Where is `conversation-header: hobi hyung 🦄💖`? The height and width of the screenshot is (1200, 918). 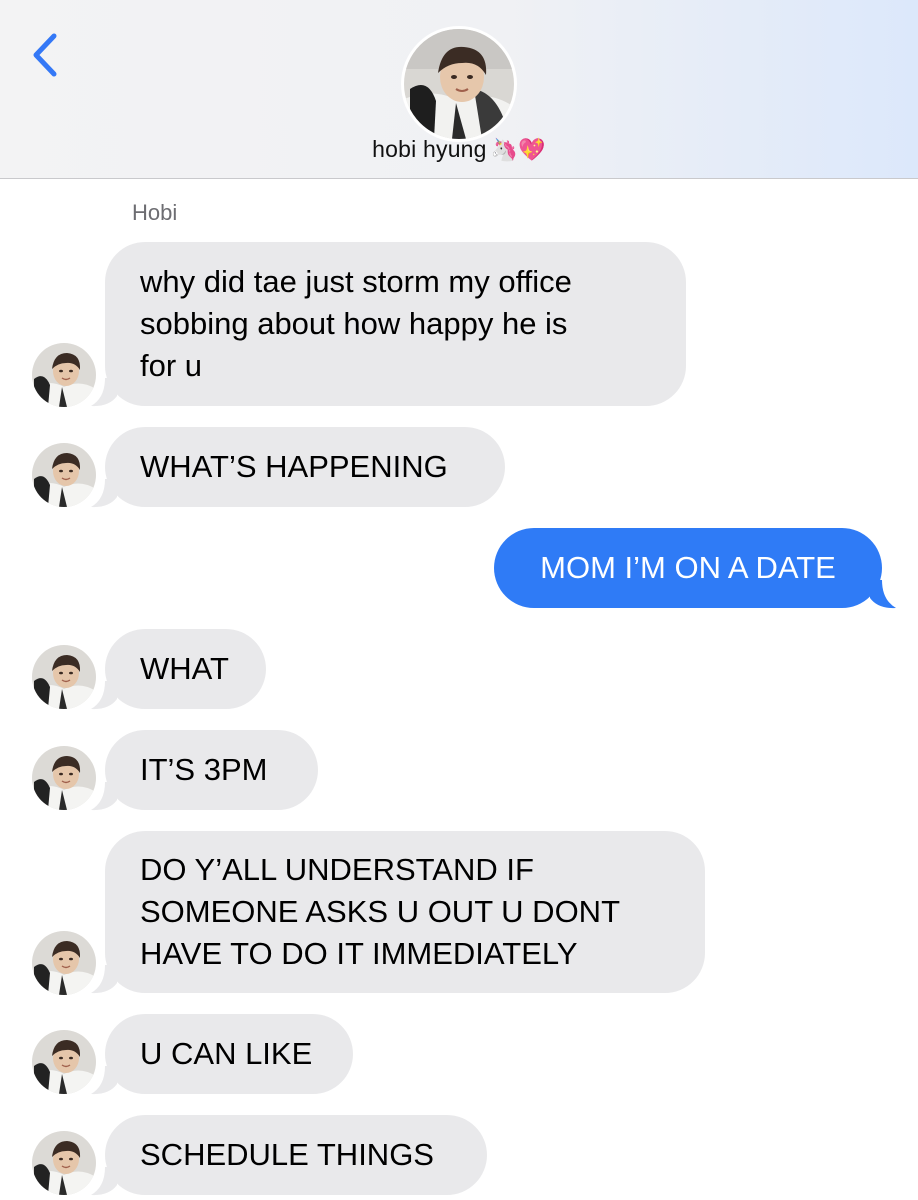
conversation-header: hobi hyung 🦄💖 is located at coordinates (459, 89).